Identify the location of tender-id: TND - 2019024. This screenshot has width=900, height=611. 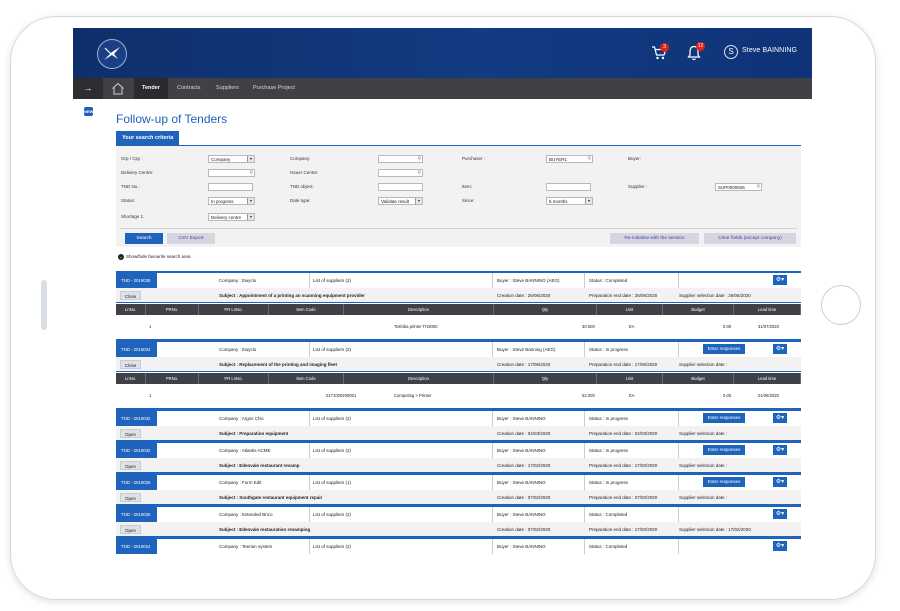
(136, 546).